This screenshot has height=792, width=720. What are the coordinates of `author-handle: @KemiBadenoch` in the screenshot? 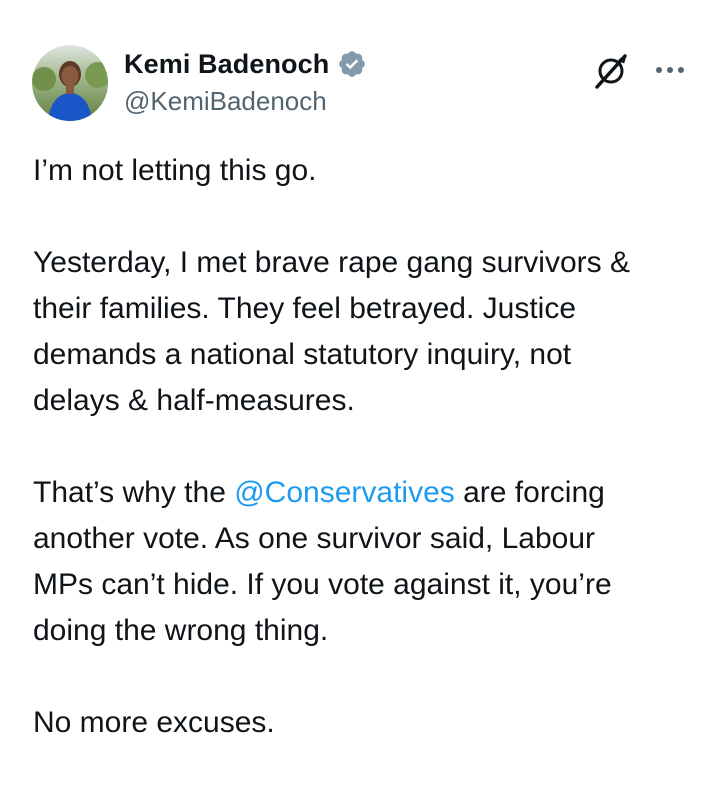 It's located at (225, 101).